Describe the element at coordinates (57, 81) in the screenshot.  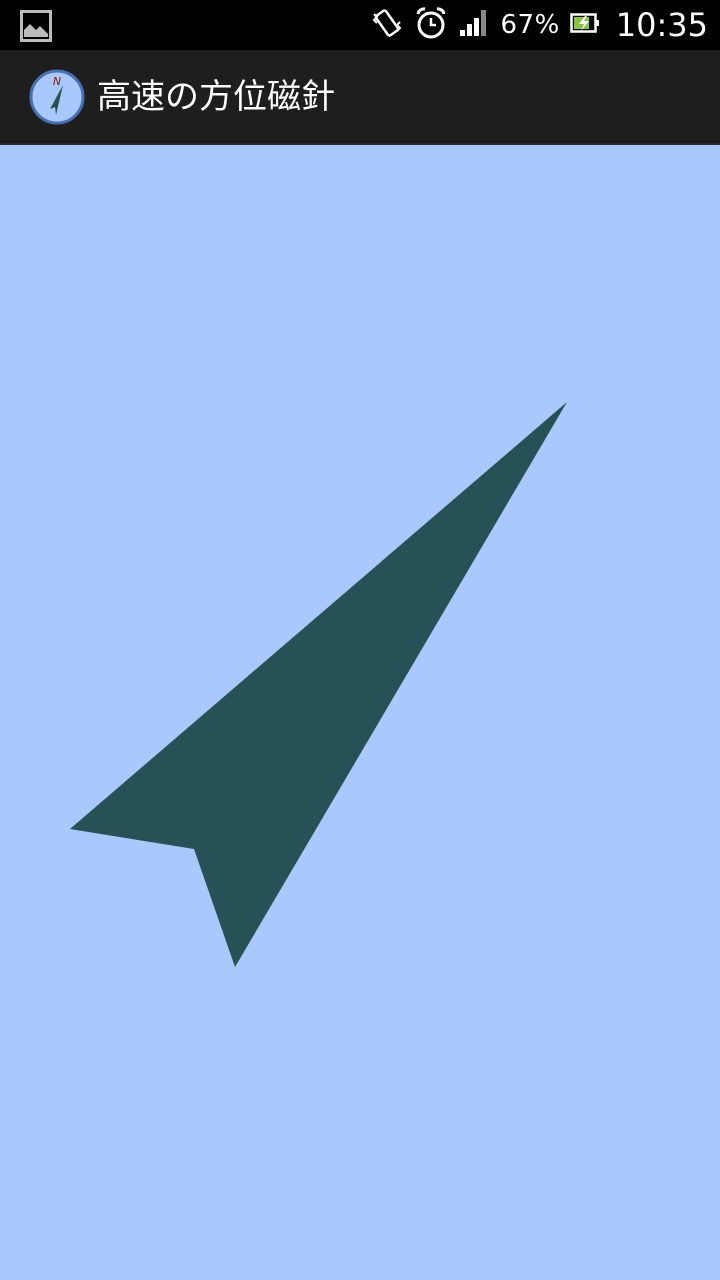
I see `app-icon-north-label: N` at that location.